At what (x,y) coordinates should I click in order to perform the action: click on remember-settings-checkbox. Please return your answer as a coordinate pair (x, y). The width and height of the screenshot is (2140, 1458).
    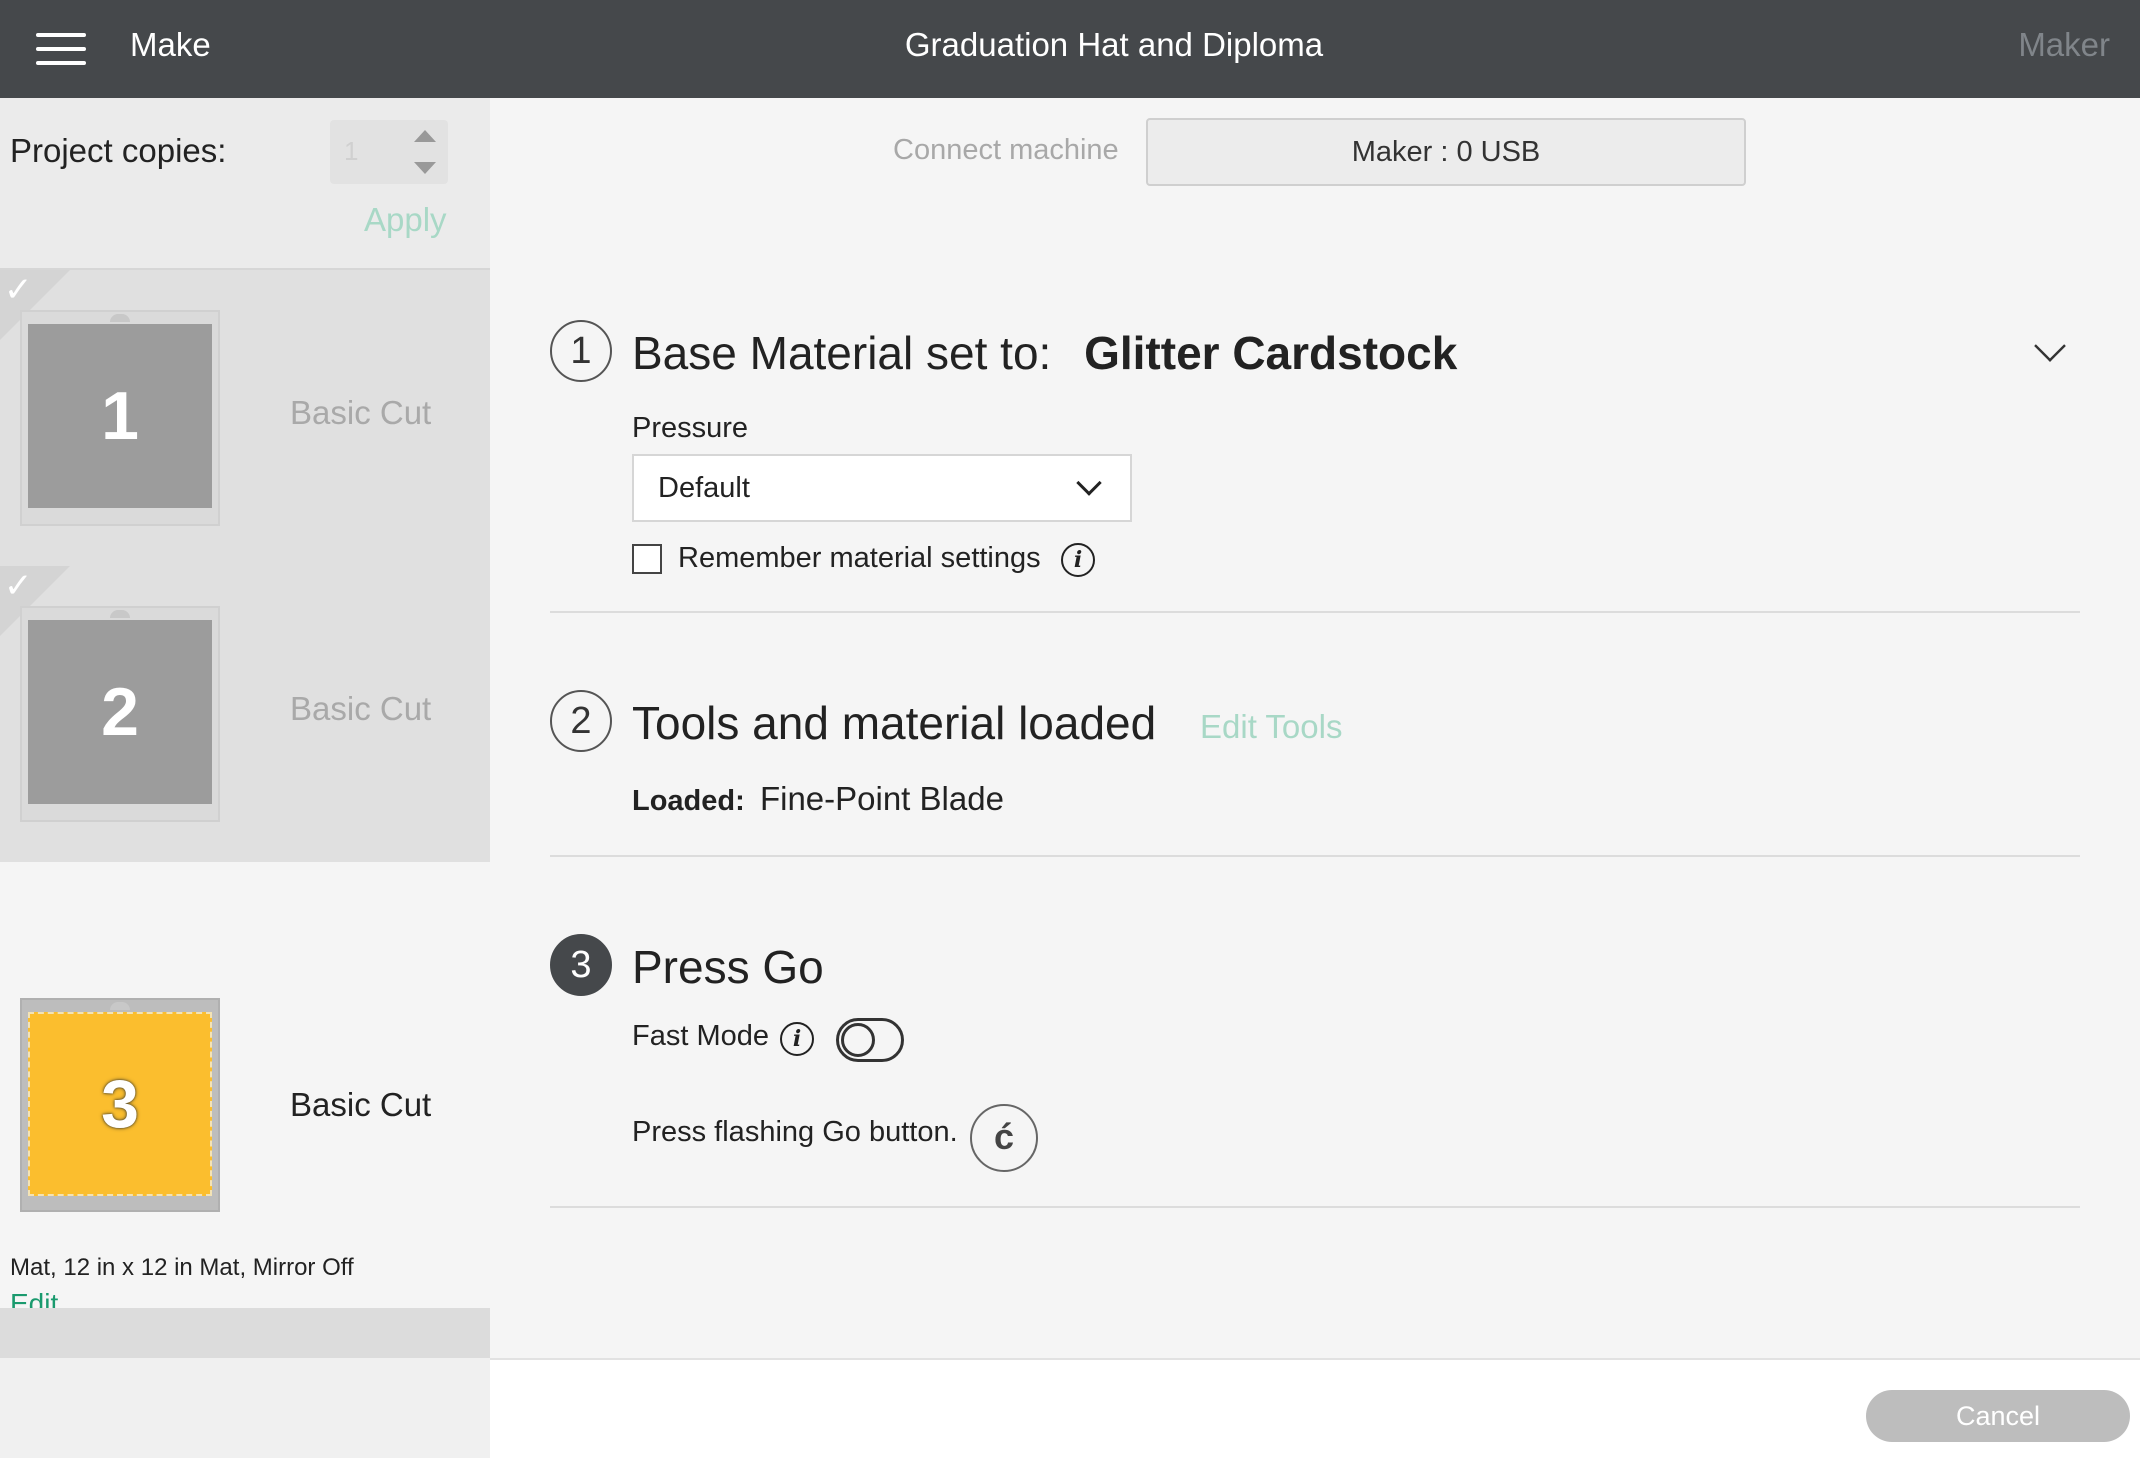
    Looking at the image, I should click on (647, 559).